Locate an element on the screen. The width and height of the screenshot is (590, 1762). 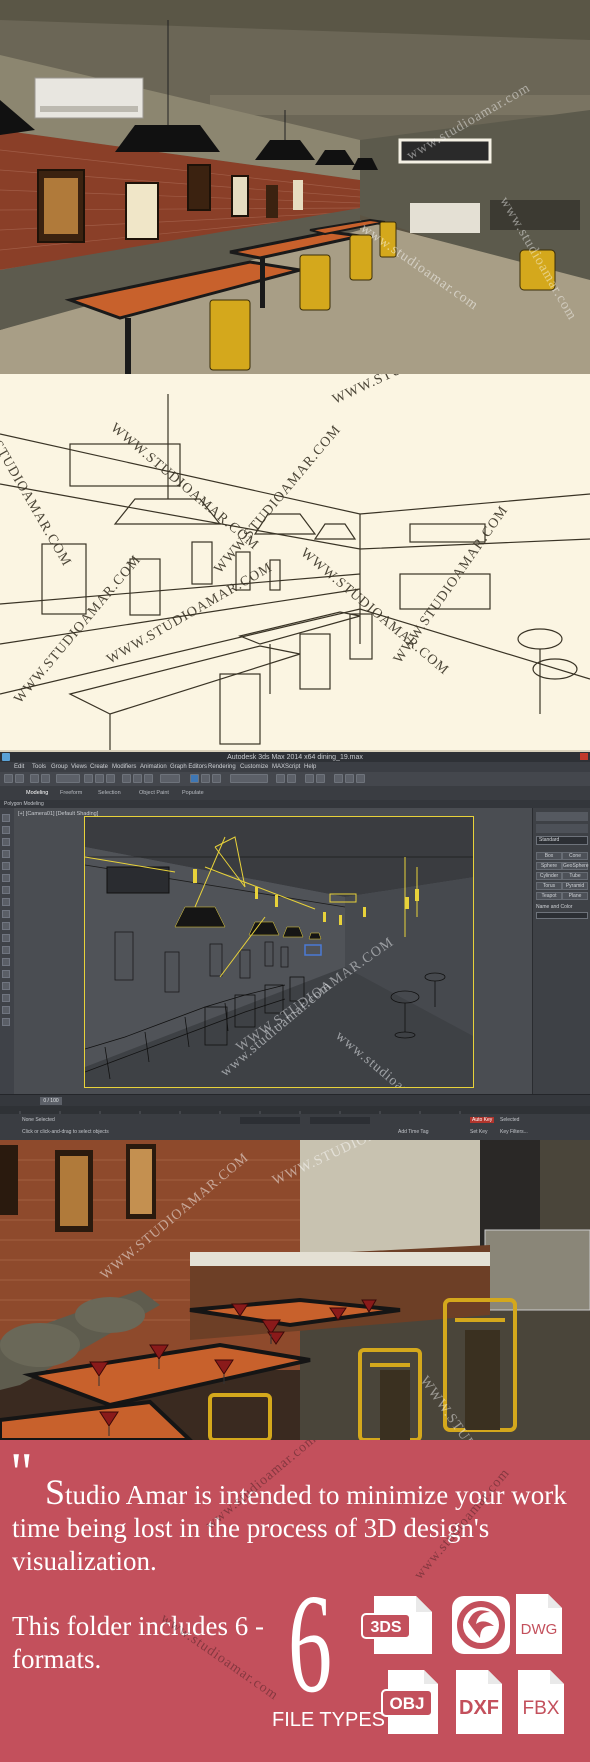
link-icon is located at coordinates (34, 778).